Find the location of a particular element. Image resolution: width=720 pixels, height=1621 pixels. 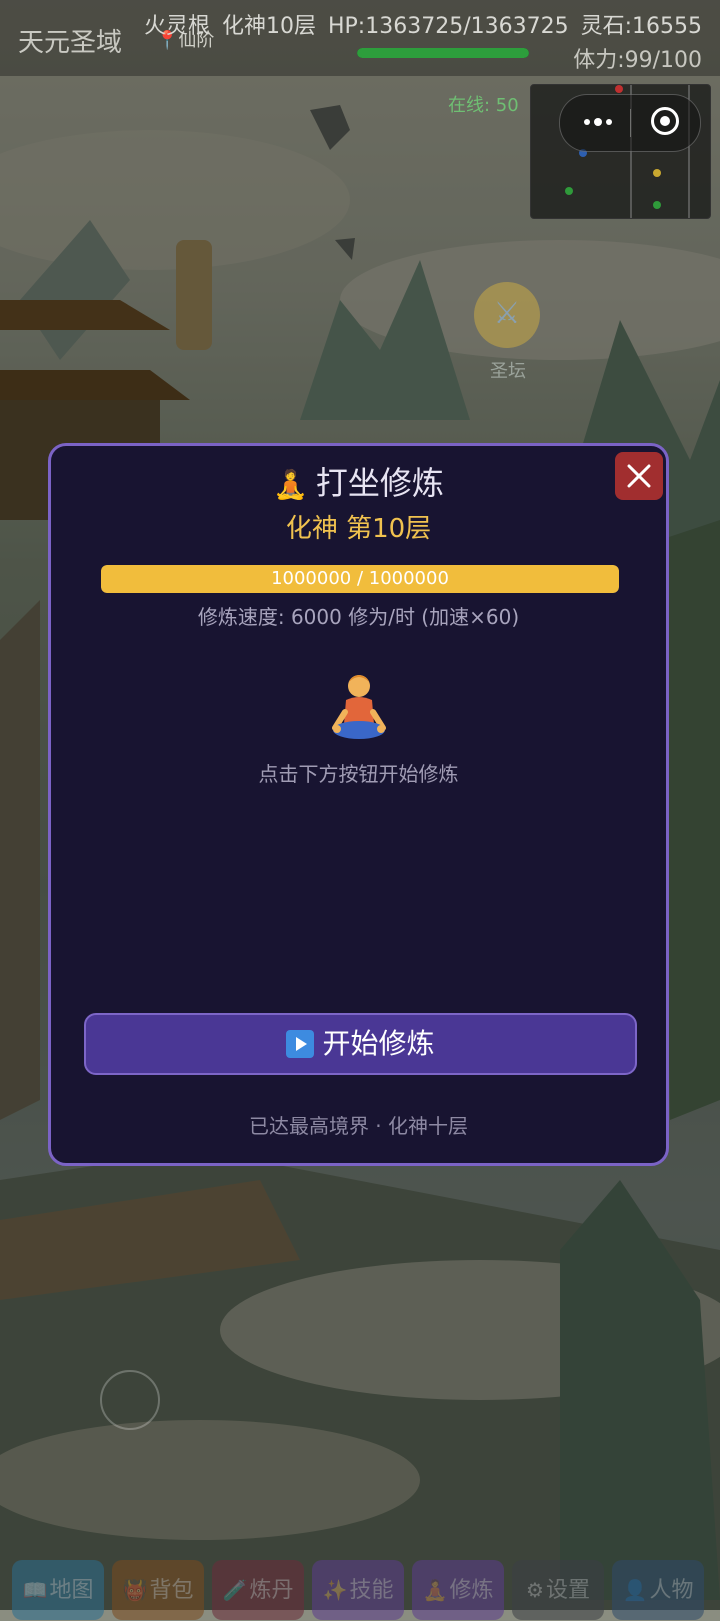

battle-marker: ⚔ is located at coordinates (507, 315).